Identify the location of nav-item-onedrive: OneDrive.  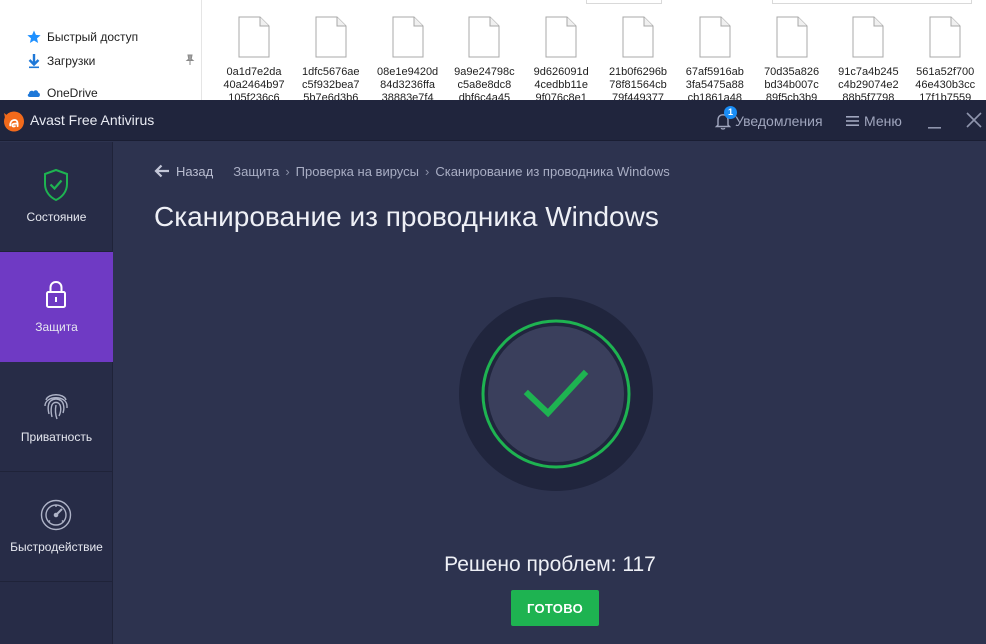
(62, 92).